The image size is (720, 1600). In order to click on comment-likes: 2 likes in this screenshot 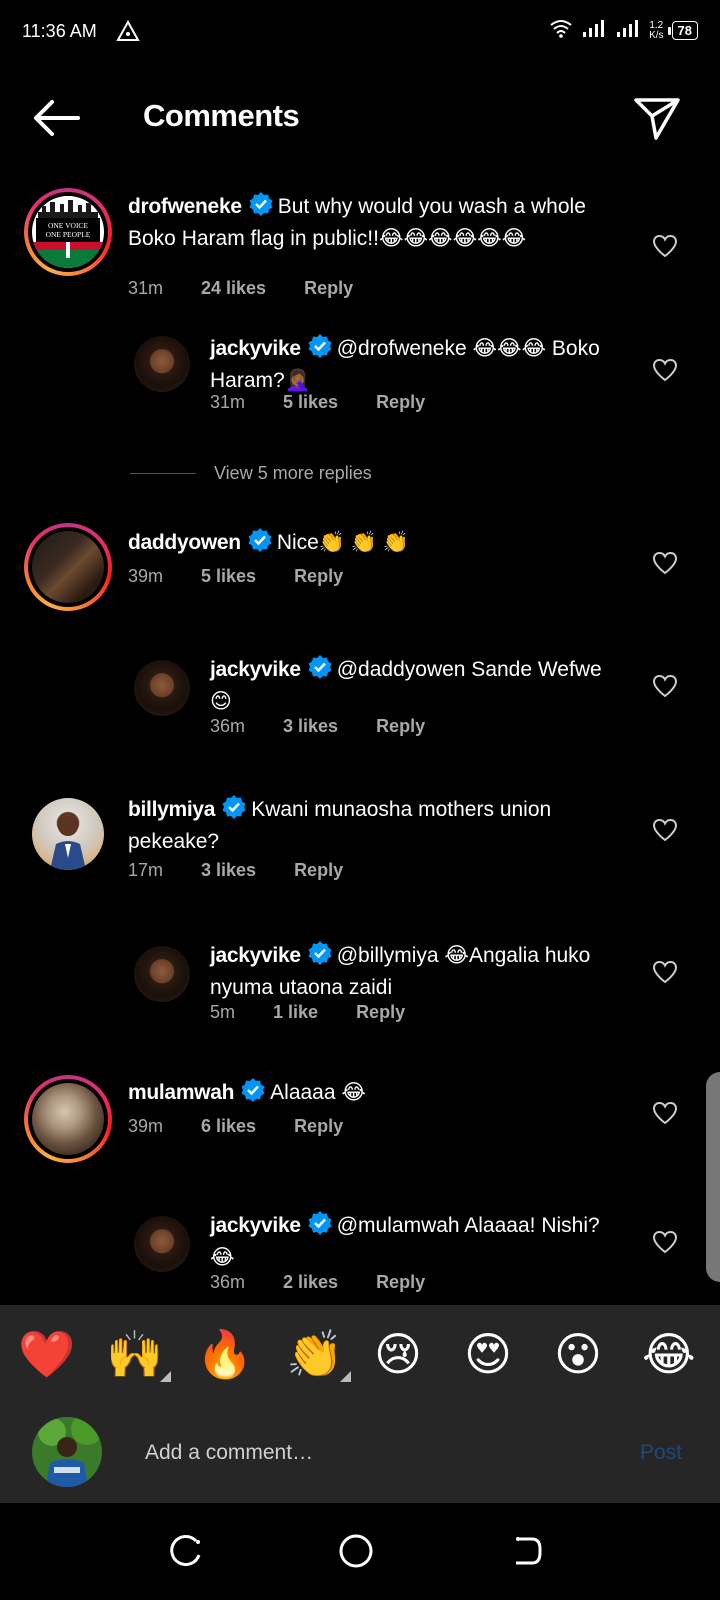, I will do `click(310, 1282)`.